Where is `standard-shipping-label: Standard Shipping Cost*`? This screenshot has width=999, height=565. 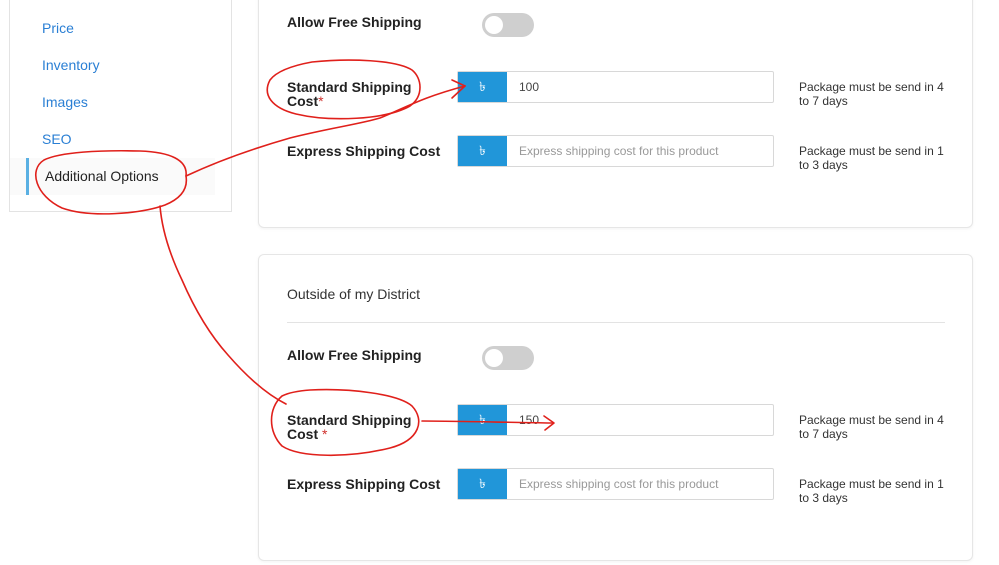 standard-shipping-label: Standard Shipping Cost* is located at coordinates (352, 94).